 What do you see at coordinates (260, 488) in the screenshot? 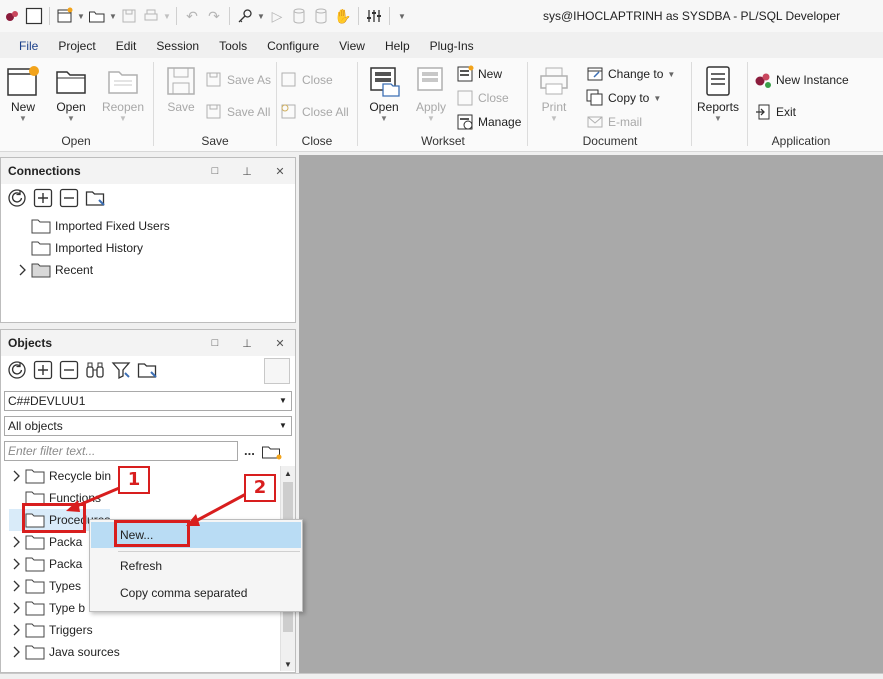
I see `annotation-number-2: 2` at bounding box center [260, 488].